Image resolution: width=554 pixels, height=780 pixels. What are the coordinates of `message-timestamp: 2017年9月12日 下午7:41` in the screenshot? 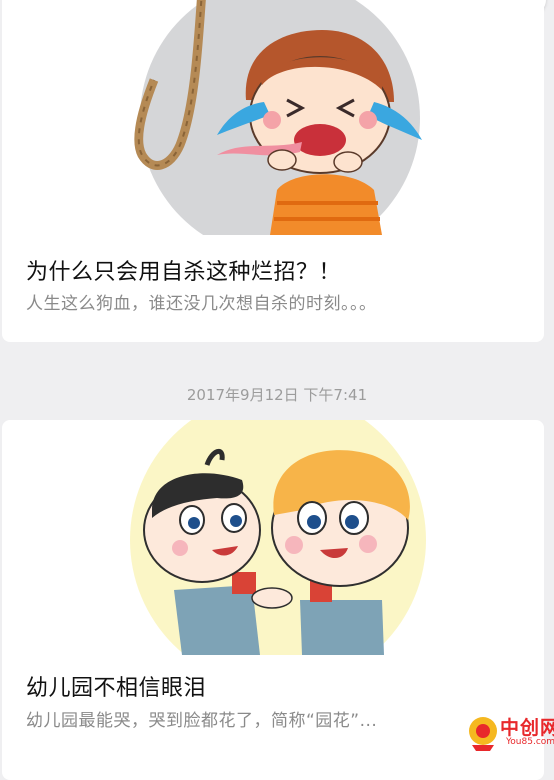 It's located at (277, 395).